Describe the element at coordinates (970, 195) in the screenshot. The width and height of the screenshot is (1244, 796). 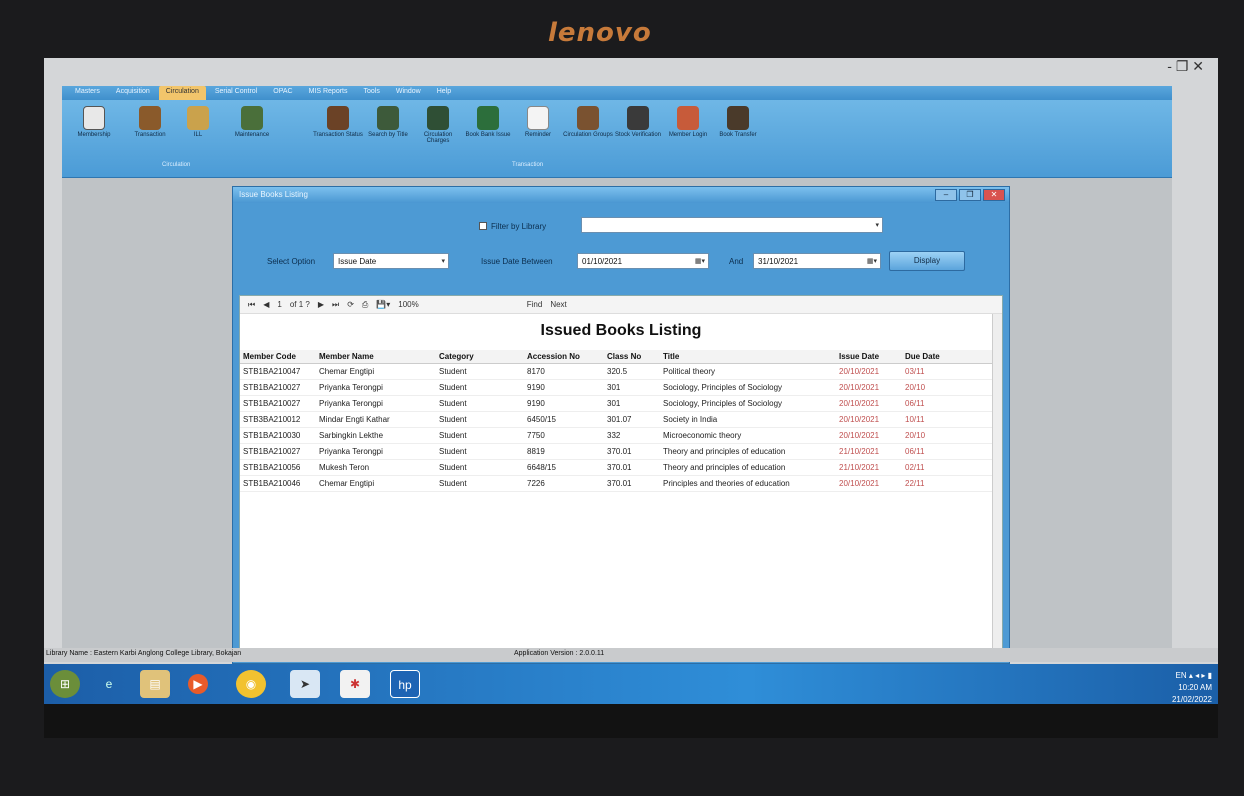
I see `maximize-button: ❐` at that location.